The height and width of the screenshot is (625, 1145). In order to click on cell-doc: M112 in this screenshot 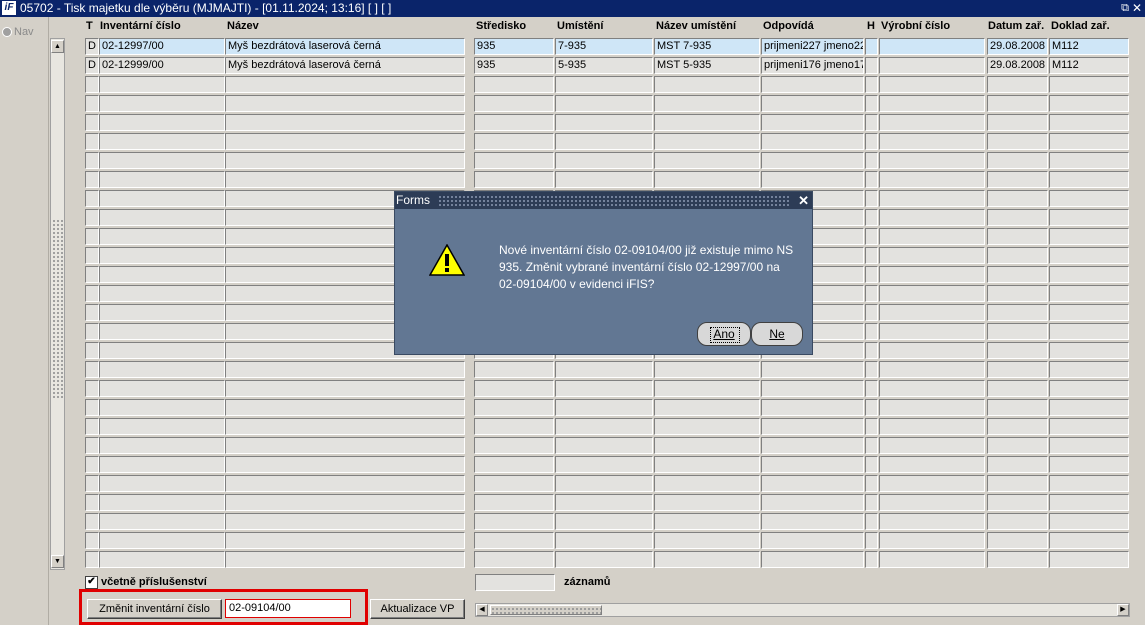, I will do `click(1089, 65)`.